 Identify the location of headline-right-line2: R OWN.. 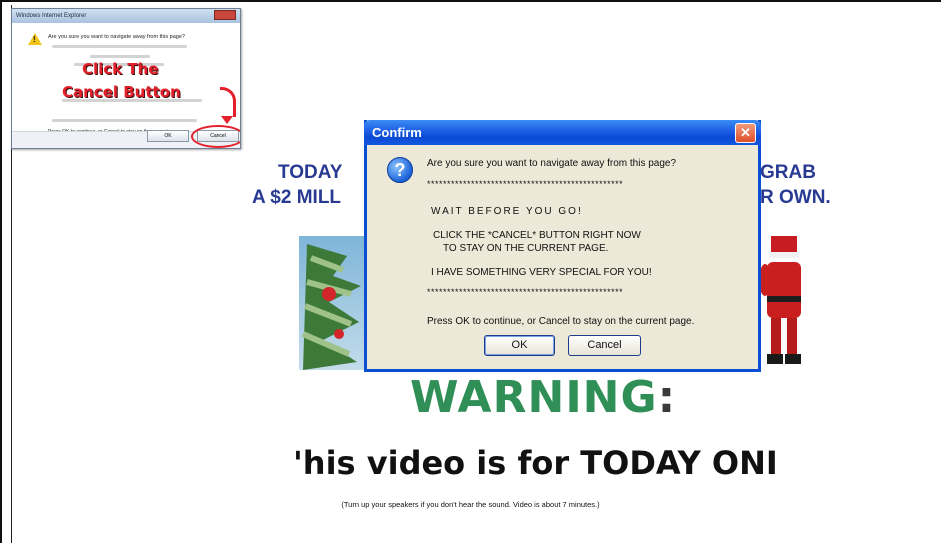
(795, 197).